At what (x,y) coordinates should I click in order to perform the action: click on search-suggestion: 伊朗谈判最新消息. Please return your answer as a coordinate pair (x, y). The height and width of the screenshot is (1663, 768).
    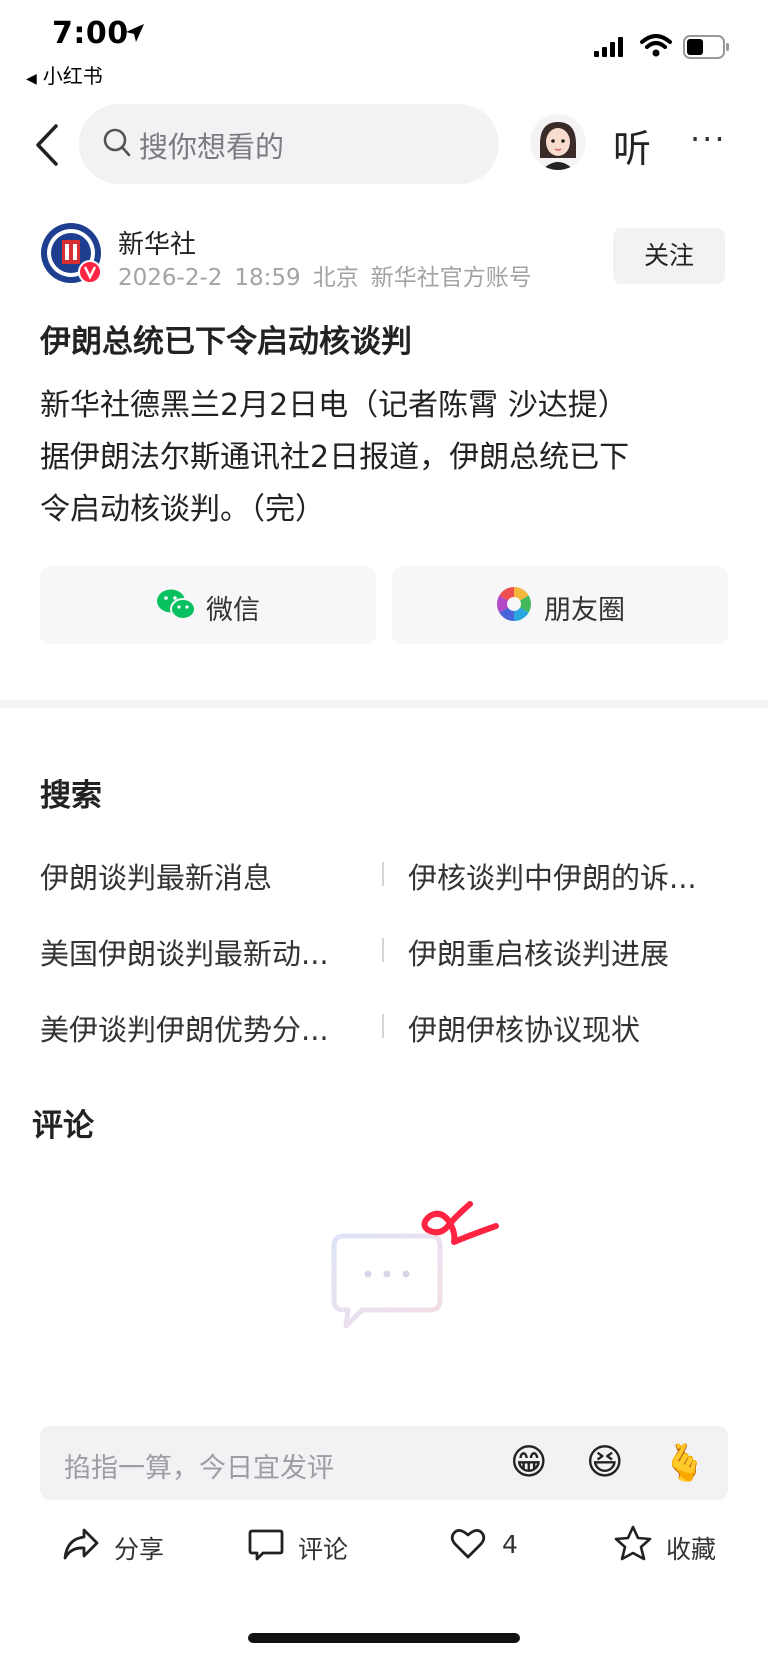
    Looking at the image, I should click on (156, 876).